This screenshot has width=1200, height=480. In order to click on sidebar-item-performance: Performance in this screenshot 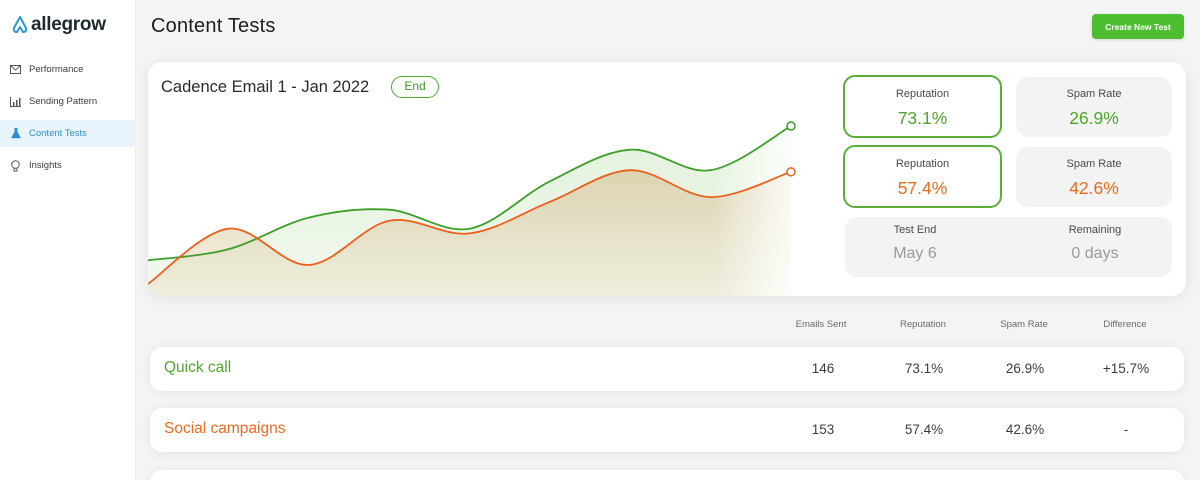, I will do `click(68, 69)`.